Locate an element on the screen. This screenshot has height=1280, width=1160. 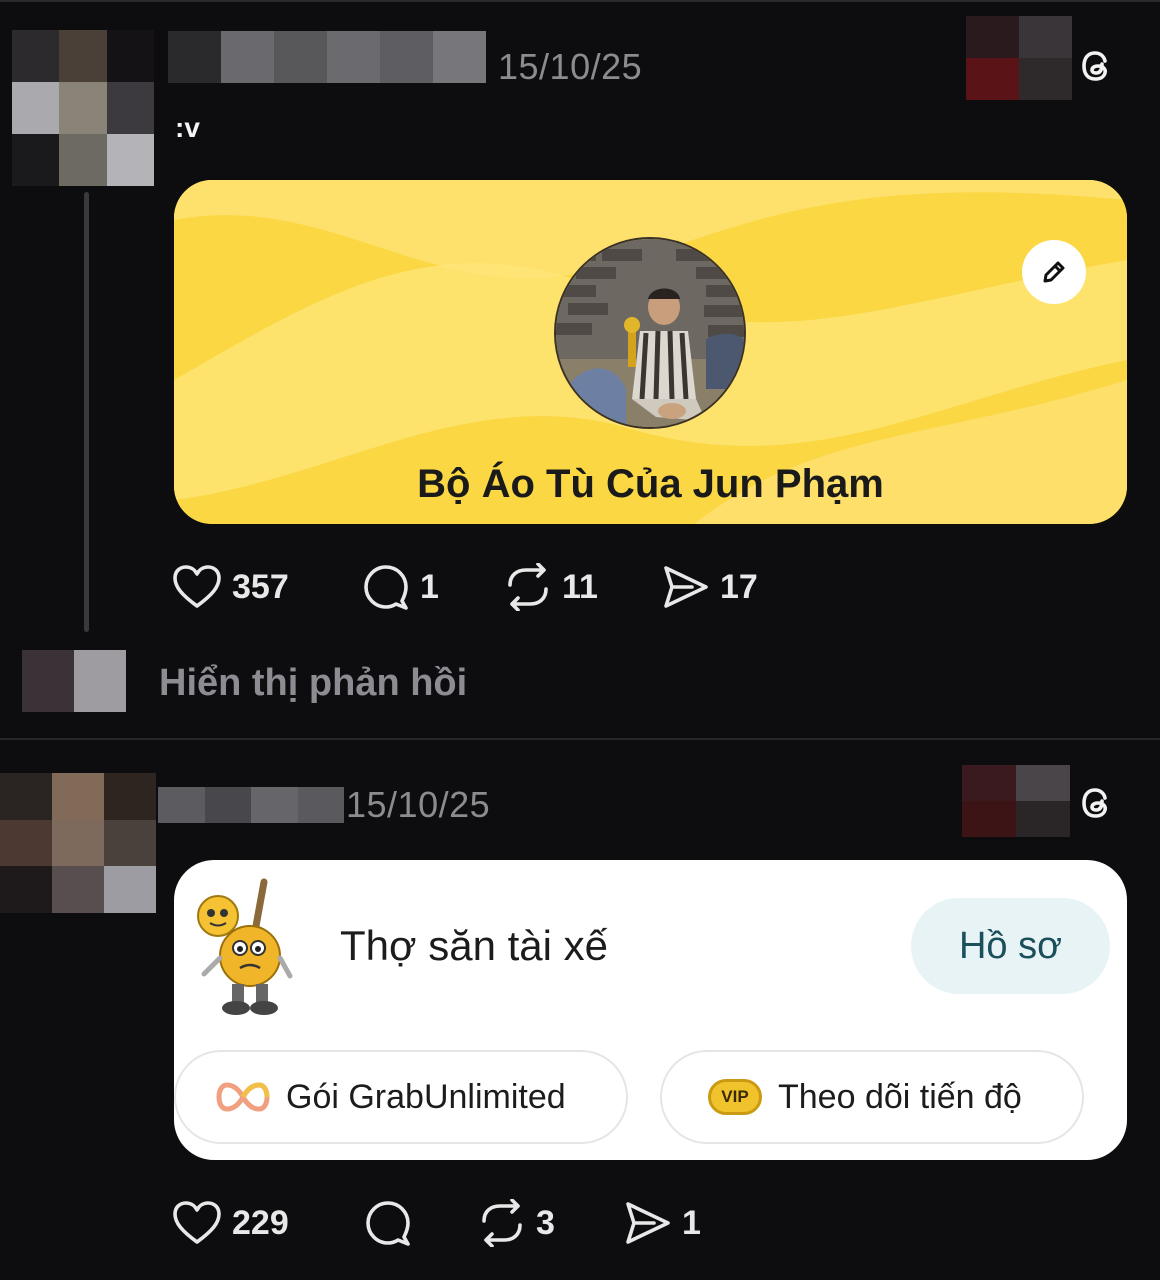
pencil-icon is located at coordinates (1054, 272).